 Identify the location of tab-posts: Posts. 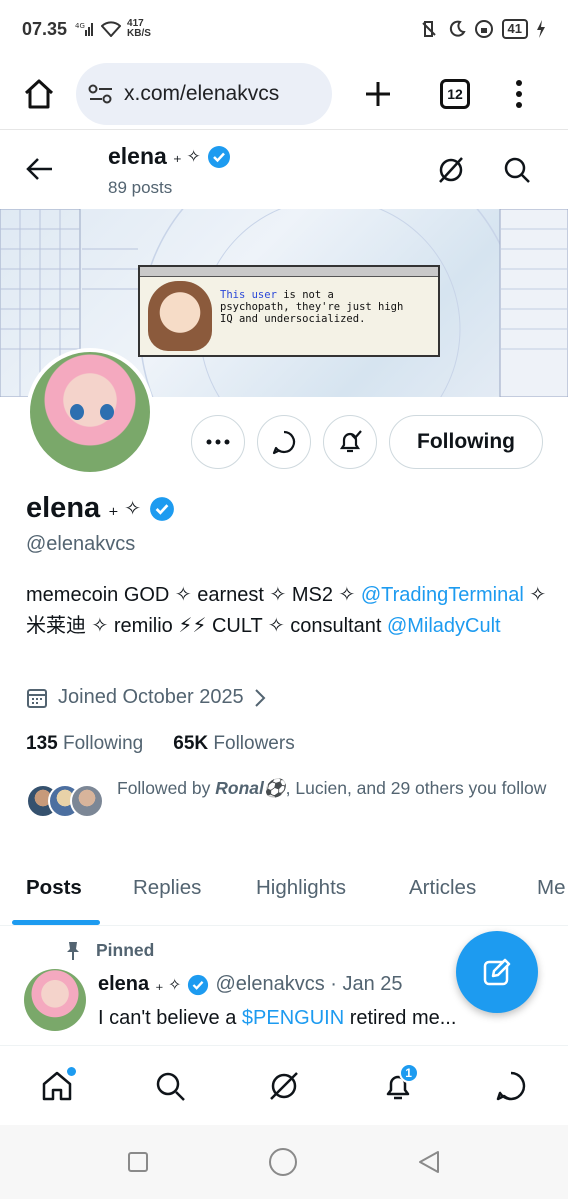
(54, 888).